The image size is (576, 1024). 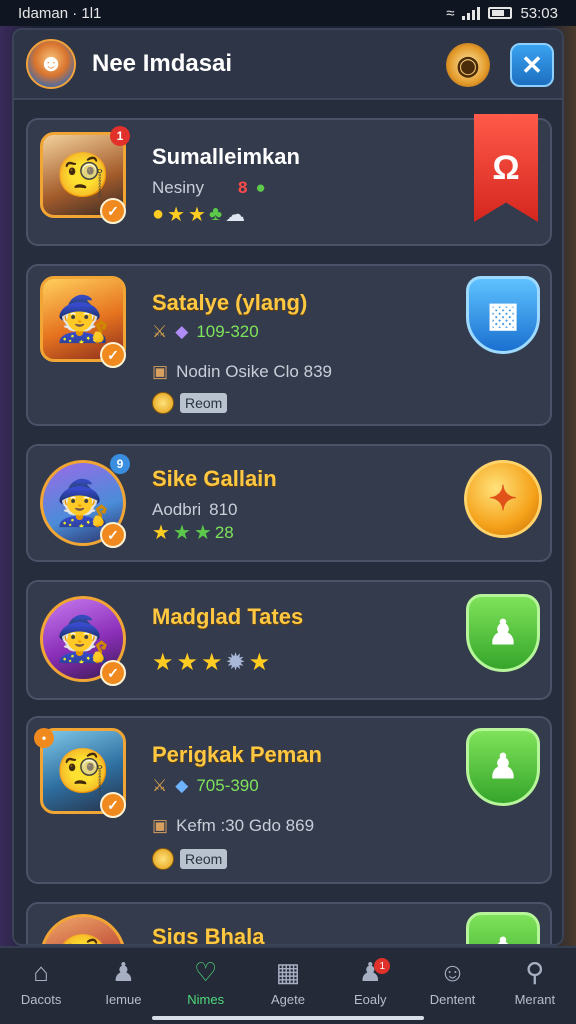 I want to click on nav-item-iemue: ♟ Iemue, so click(x=123, y=982).